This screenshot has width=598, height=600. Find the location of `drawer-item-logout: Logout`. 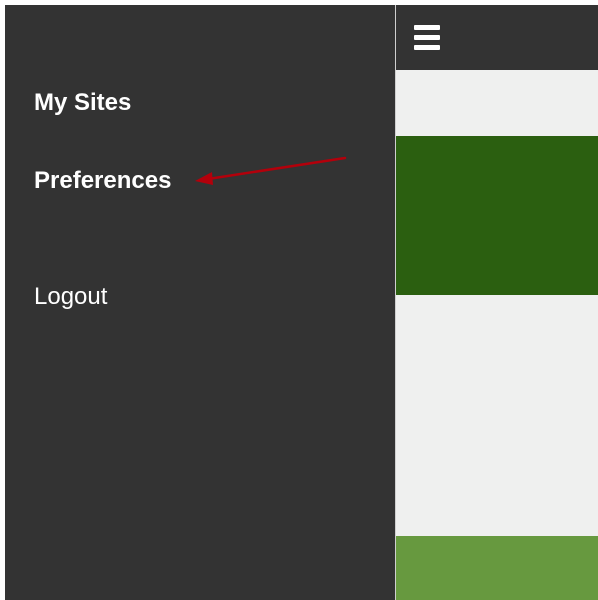

drawer-item-logout: Logout is located at coordinates (70, 297).